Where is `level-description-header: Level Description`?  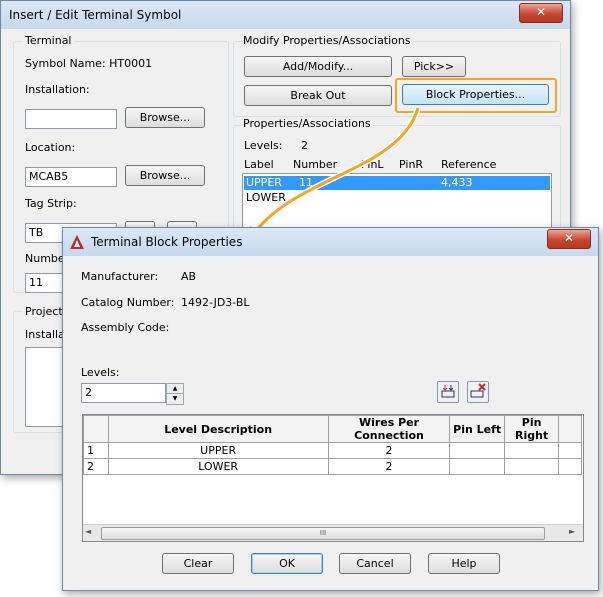 level-description-header: Level Description is located at coordinates (218, 429).